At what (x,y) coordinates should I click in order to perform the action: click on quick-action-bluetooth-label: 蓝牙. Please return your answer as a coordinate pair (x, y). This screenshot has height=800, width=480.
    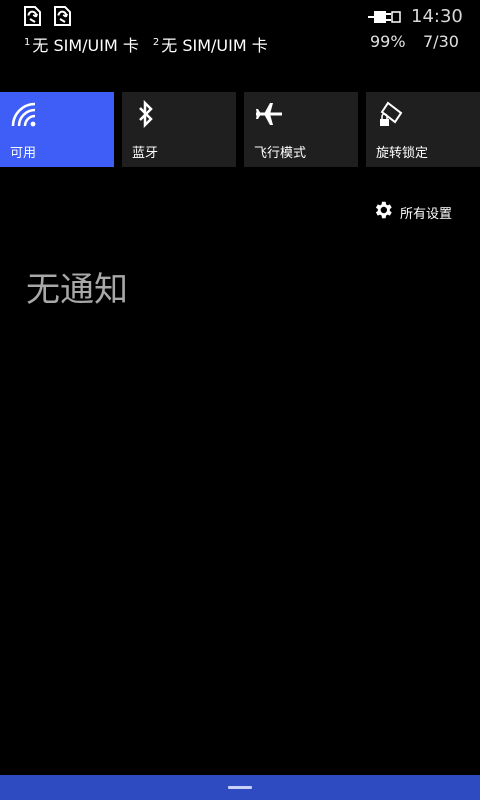
    Looking at the image, I should click on (145, 153).